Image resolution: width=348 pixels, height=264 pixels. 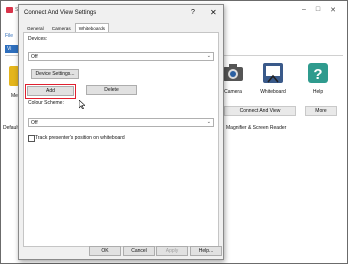 I want to click on app-logo-icon, so click(x=9, y=10).